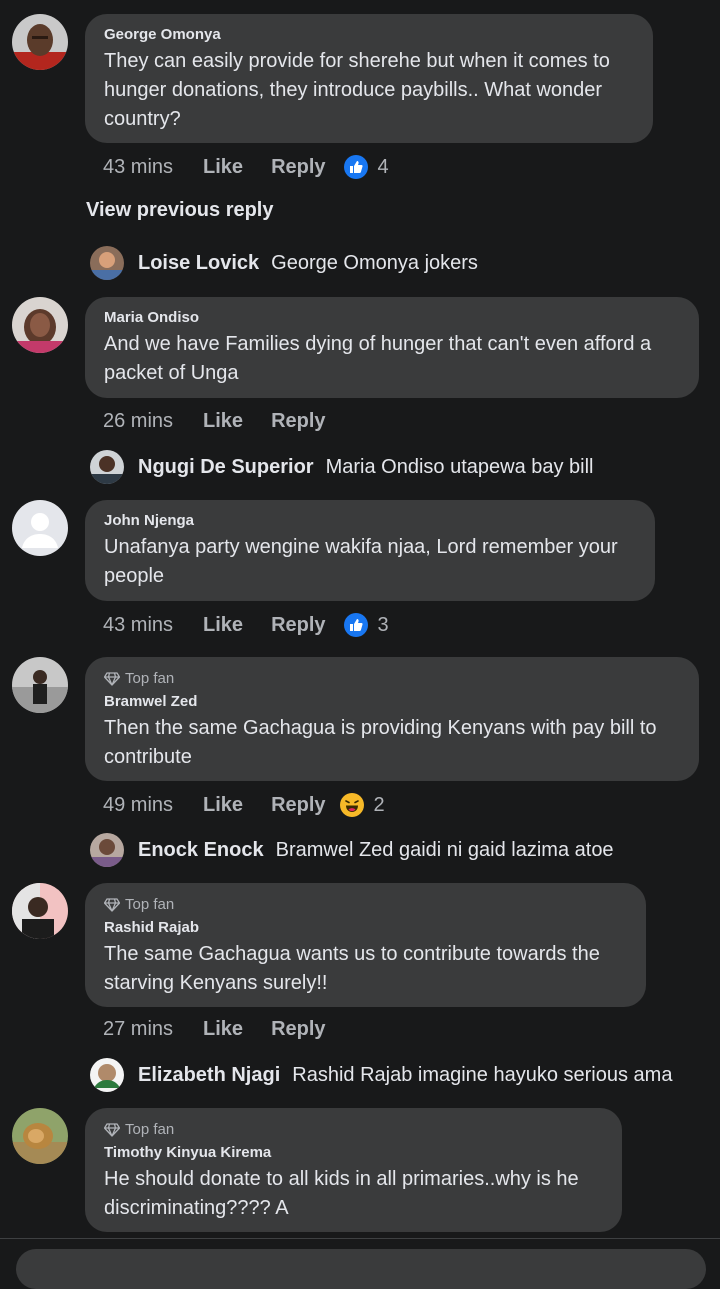 The height and width of the screenshot is (1289, 720). I want to click on comment-time: 27 mins, so click(138, 1029).